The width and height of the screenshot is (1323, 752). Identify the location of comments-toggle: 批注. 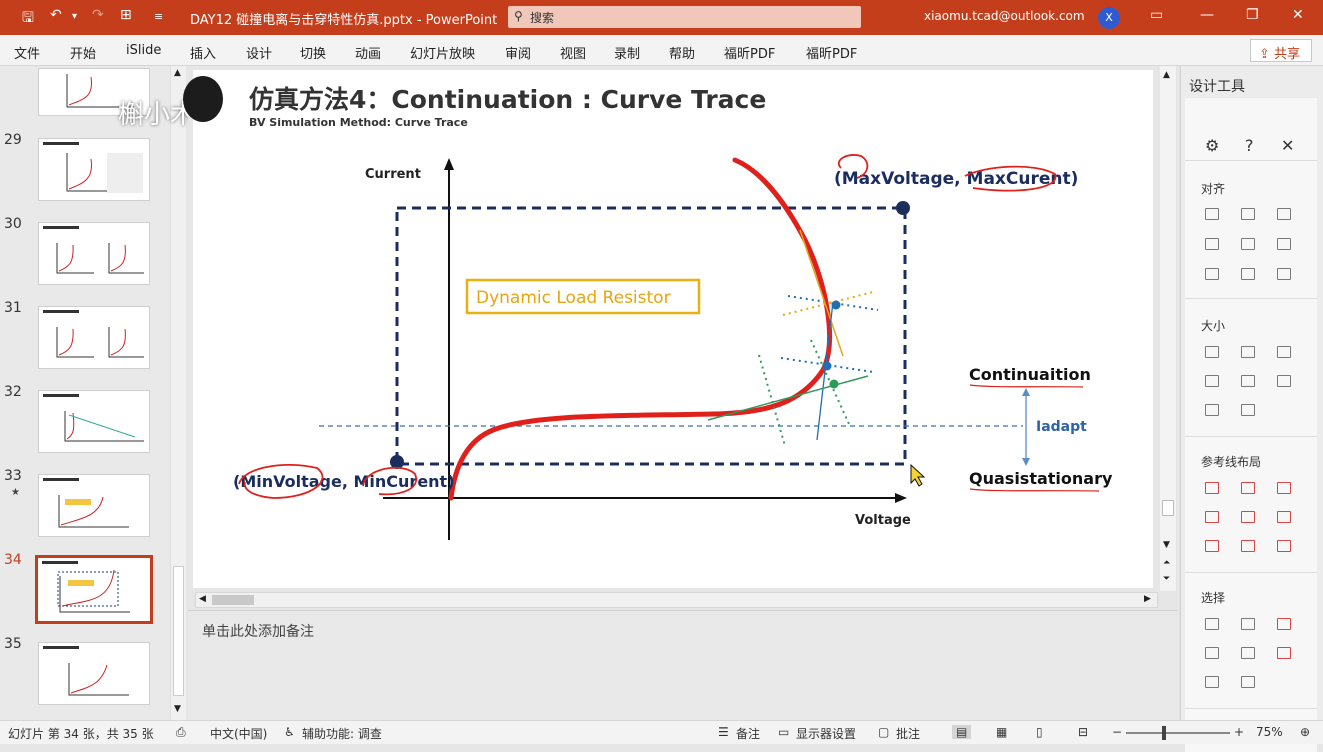
(908, 733).